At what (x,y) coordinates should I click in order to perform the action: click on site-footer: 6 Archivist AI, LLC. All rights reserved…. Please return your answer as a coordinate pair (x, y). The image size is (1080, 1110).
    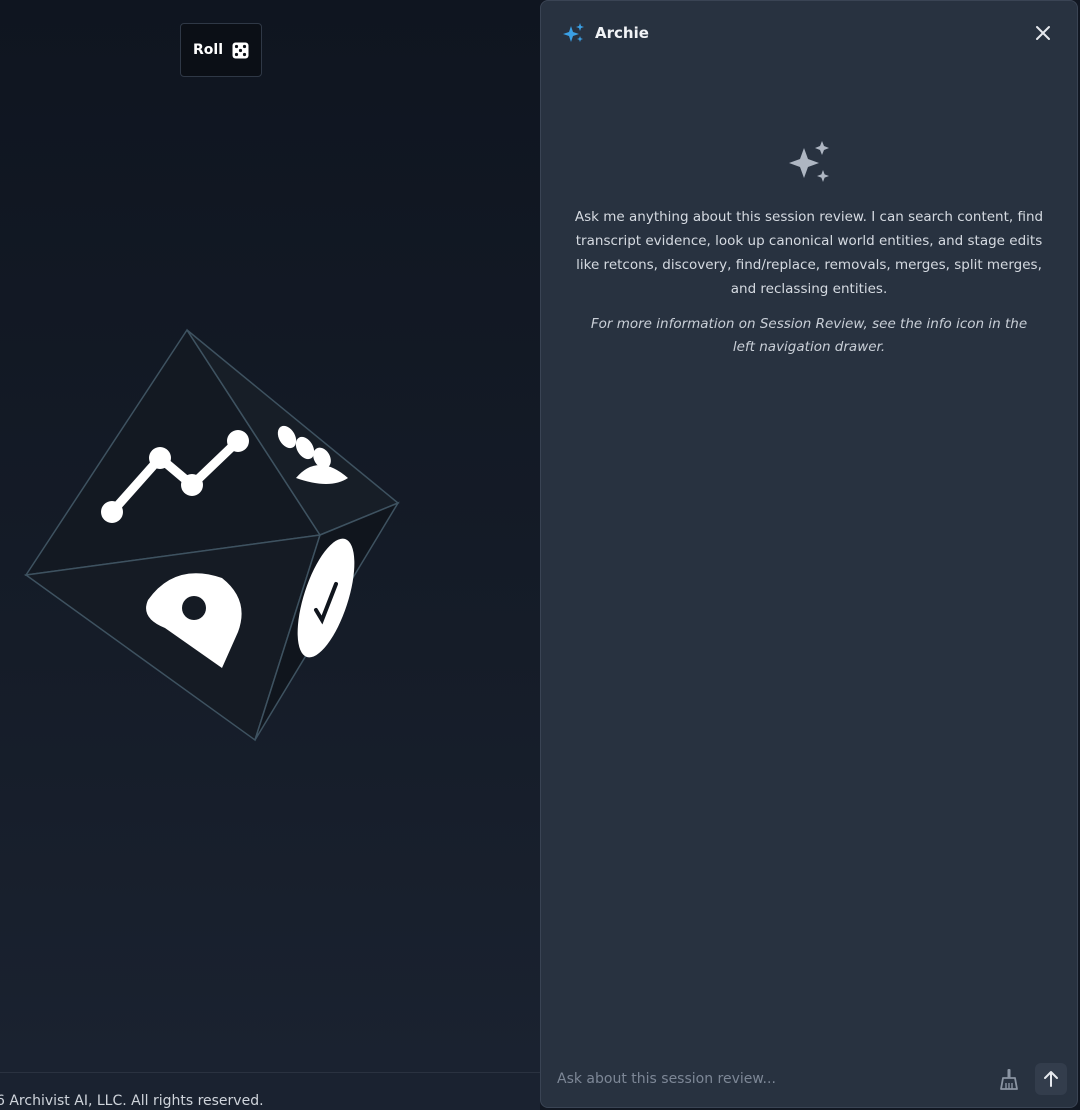
    Looking at the image, I should click on (270, 1091).